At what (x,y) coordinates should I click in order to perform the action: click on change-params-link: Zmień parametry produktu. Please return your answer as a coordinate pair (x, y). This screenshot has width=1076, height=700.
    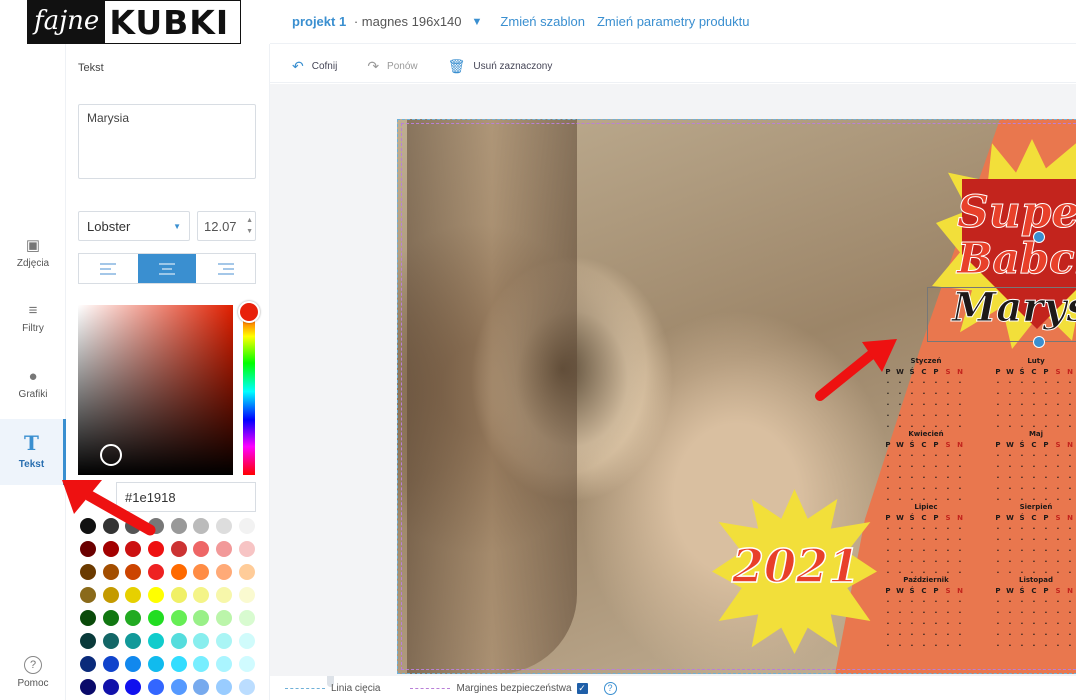
    Looking at the image, I should click on (673, 21).